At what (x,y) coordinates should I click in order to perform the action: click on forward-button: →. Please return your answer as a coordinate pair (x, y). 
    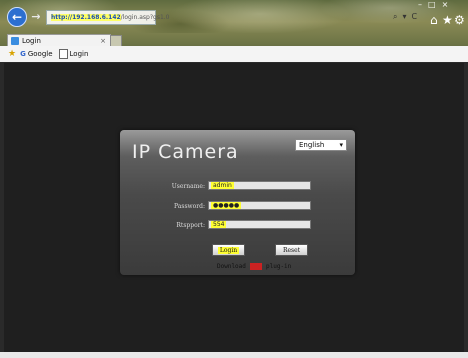
    Looking at the image, I should click on (36, 16).